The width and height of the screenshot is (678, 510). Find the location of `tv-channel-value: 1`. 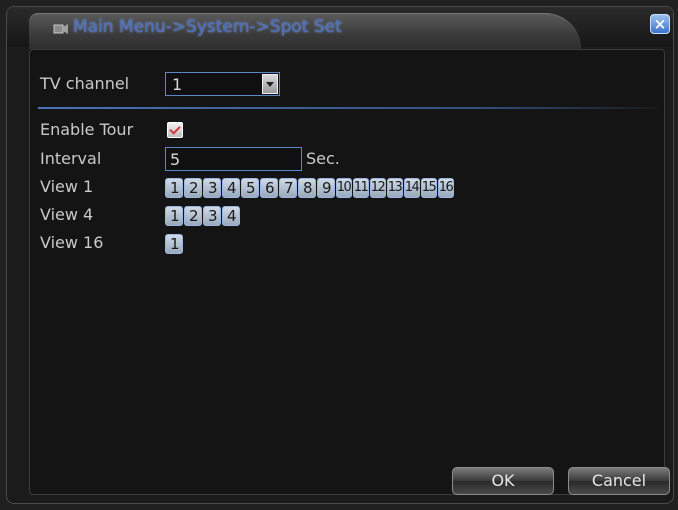

tv-channel-value: 1 is located at coordinates (177, 84).